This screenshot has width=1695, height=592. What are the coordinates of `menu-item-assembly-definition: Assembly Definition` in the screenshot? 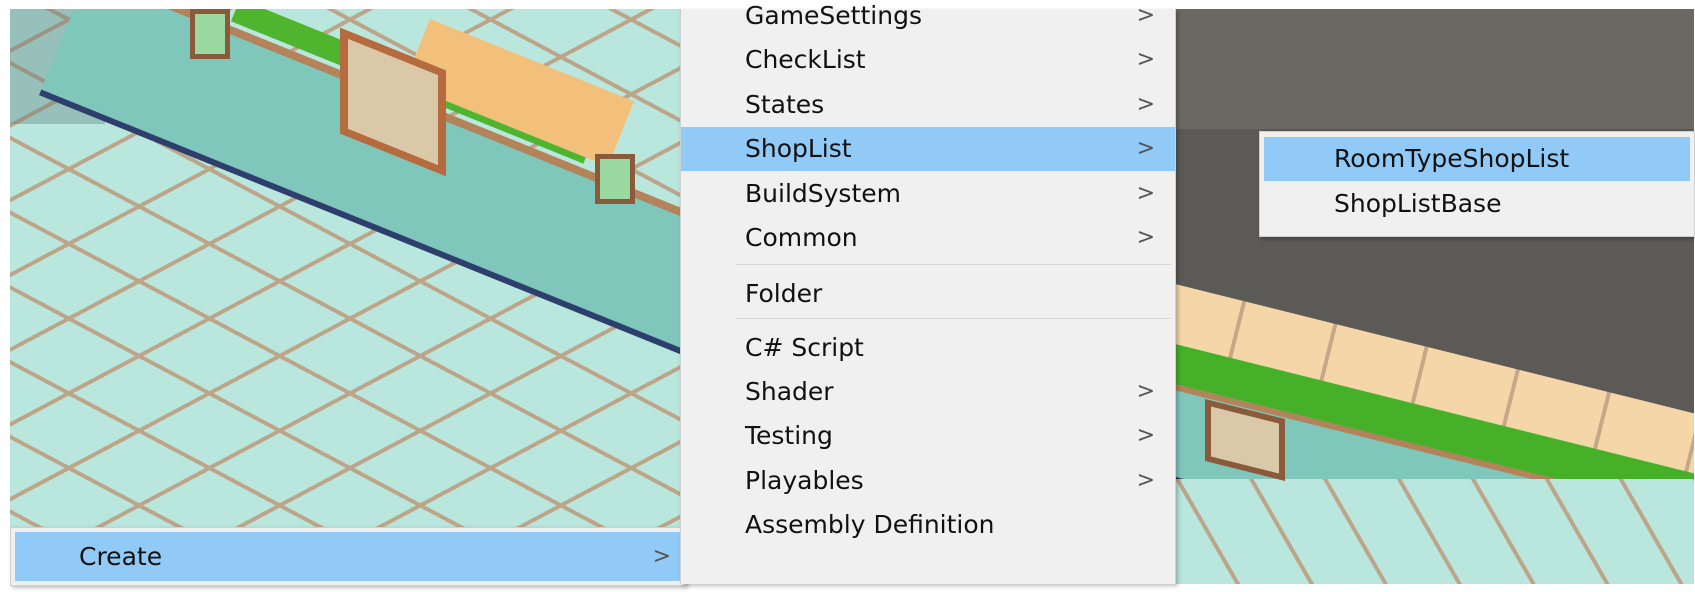 It's located at (928, 525).